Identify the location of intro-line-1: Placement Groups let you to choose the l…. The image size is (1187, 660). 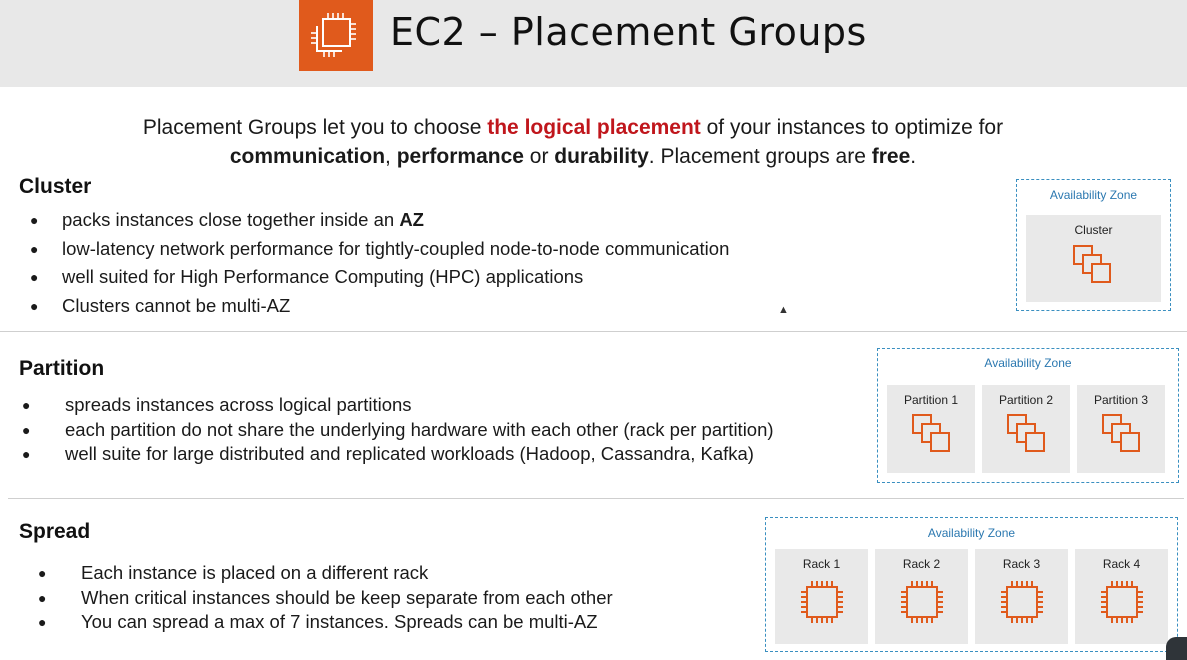
(573, 128).